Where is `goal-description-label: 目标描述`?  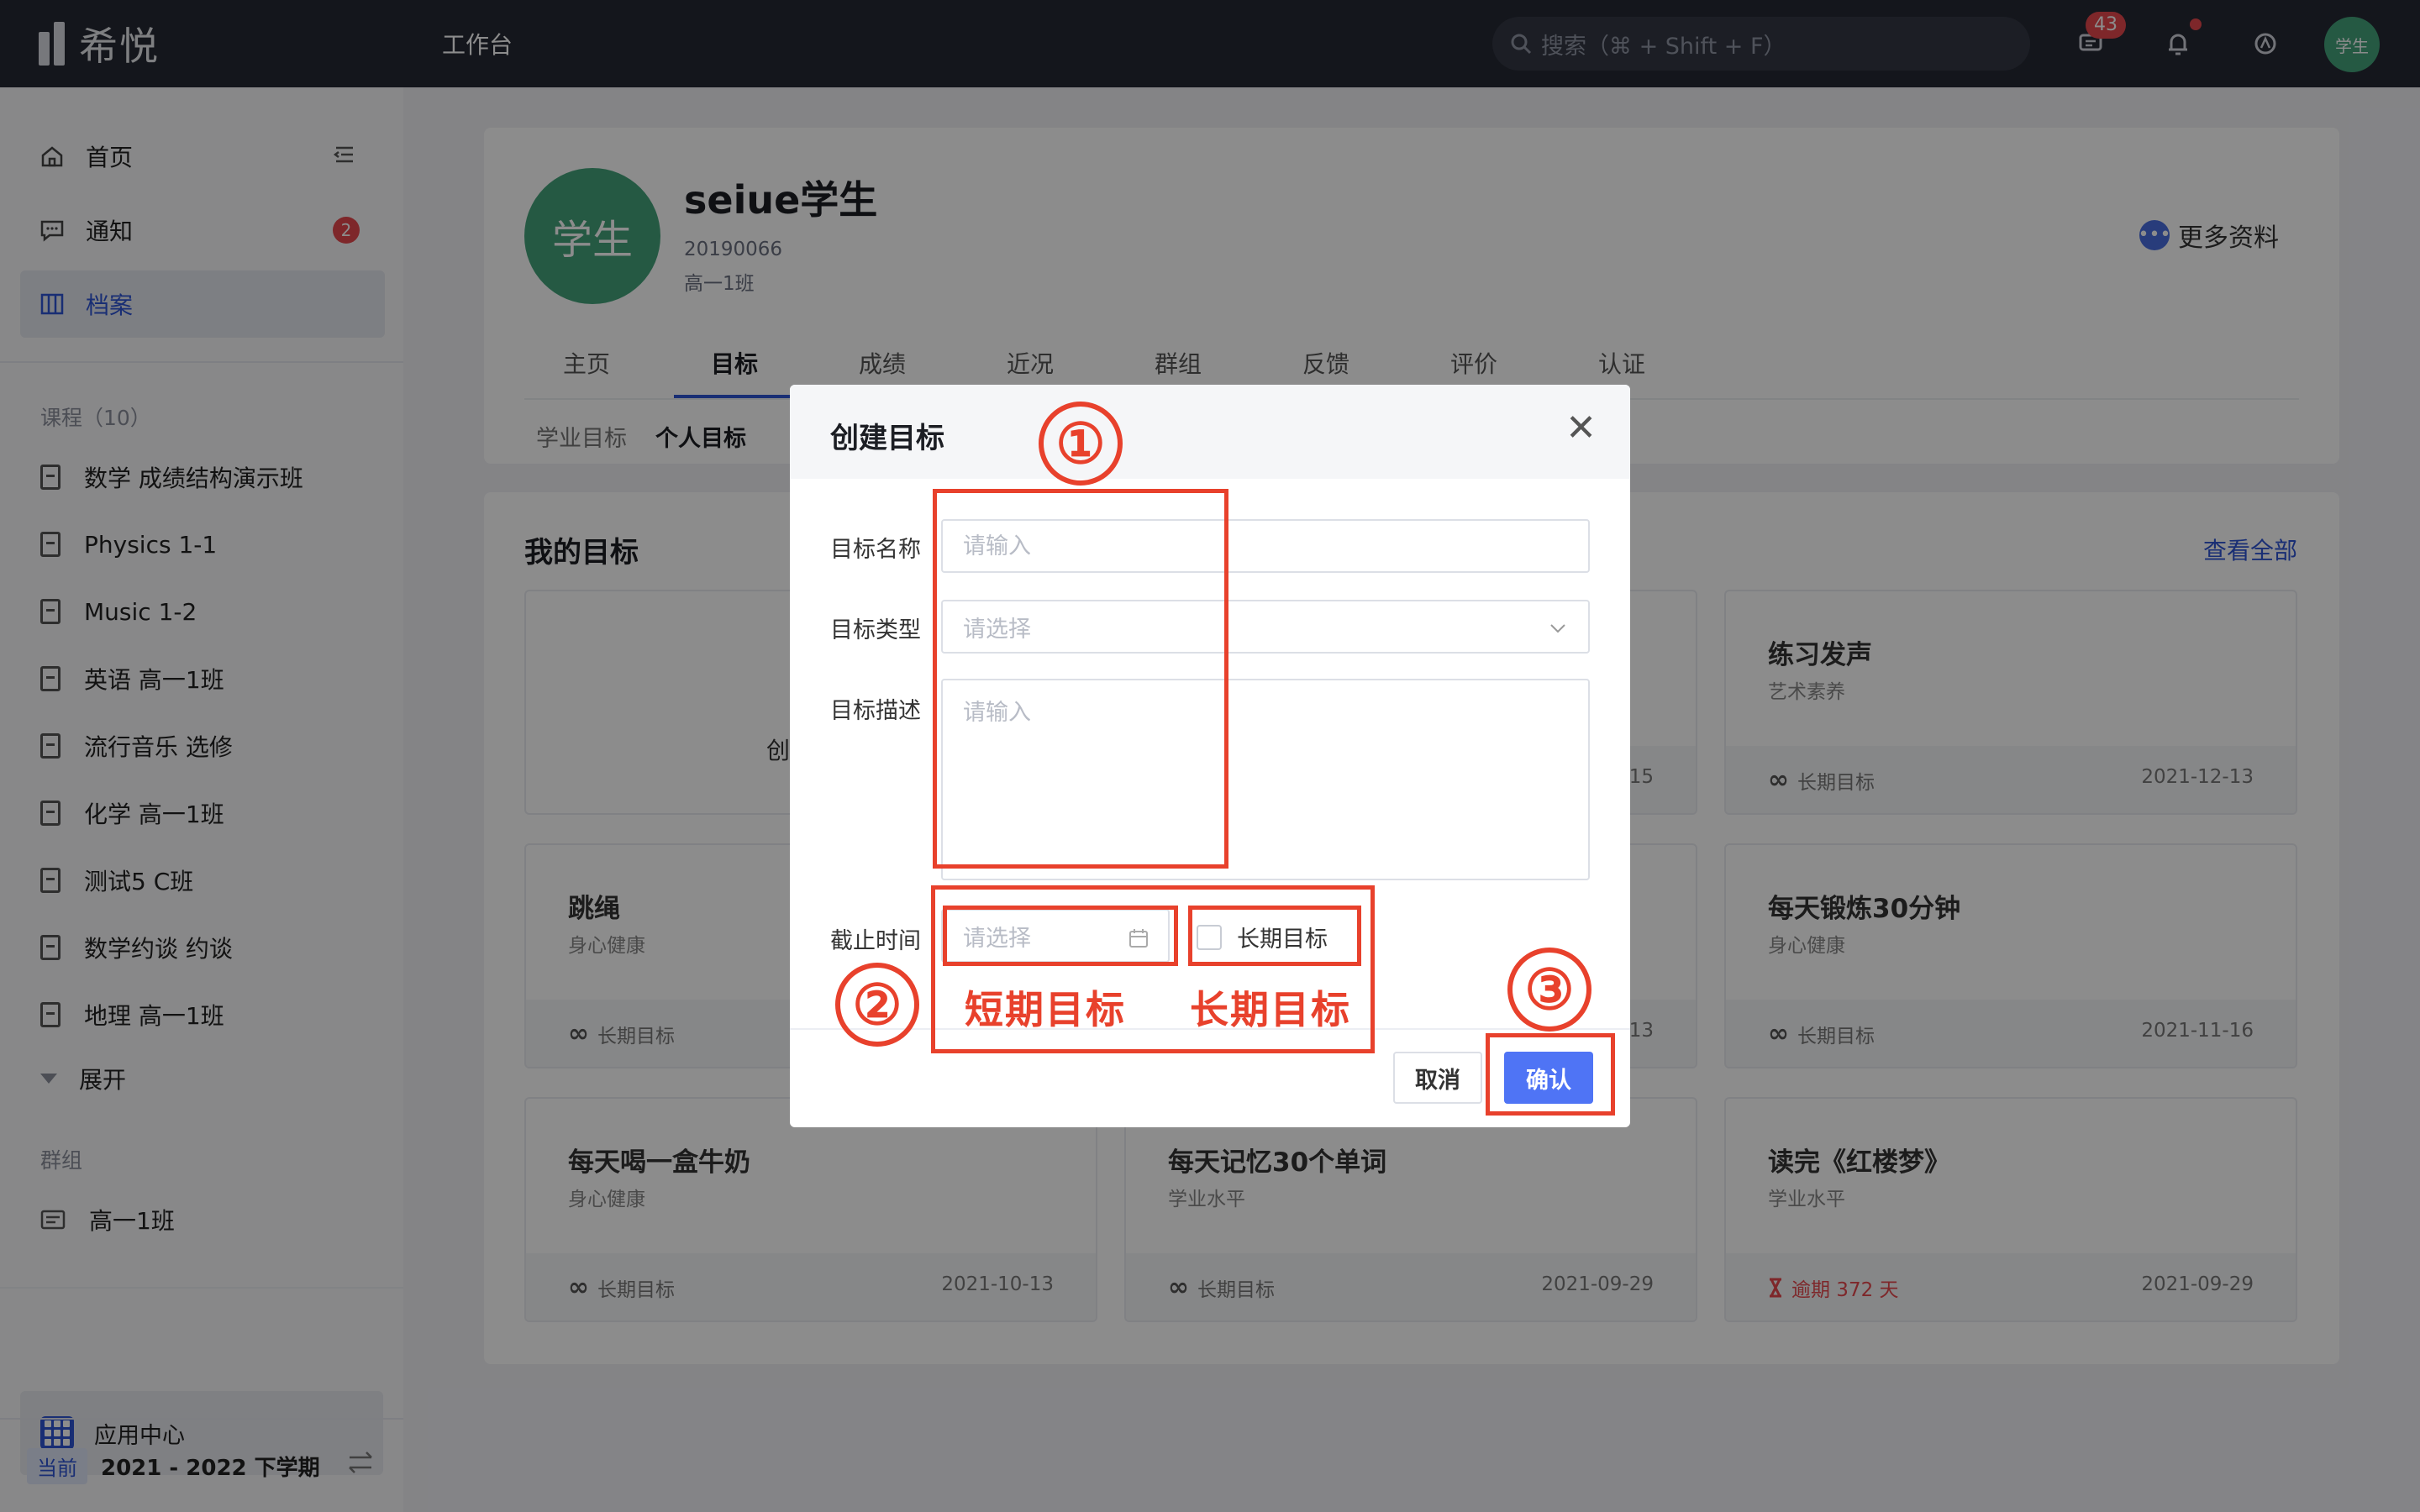 goal-description-label: 目标描述 is located at coordinates (875, 711).